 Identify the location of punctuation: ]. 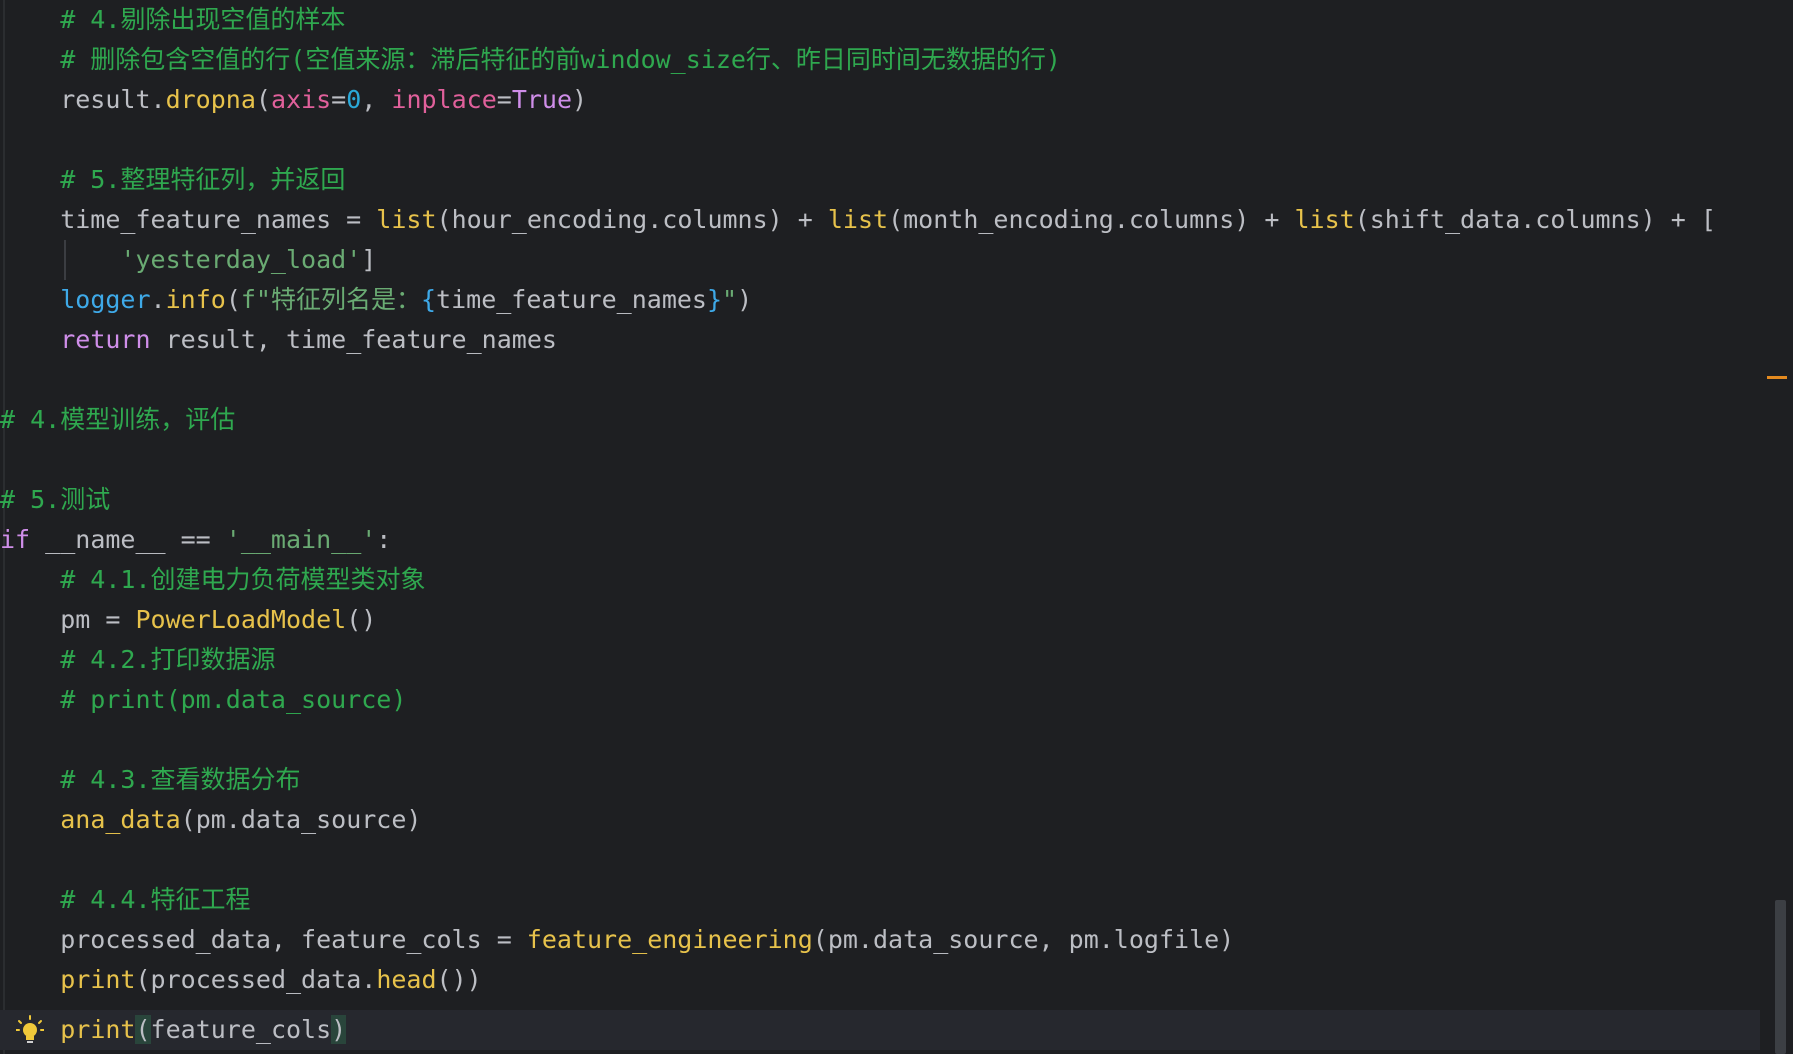
(369, 259).